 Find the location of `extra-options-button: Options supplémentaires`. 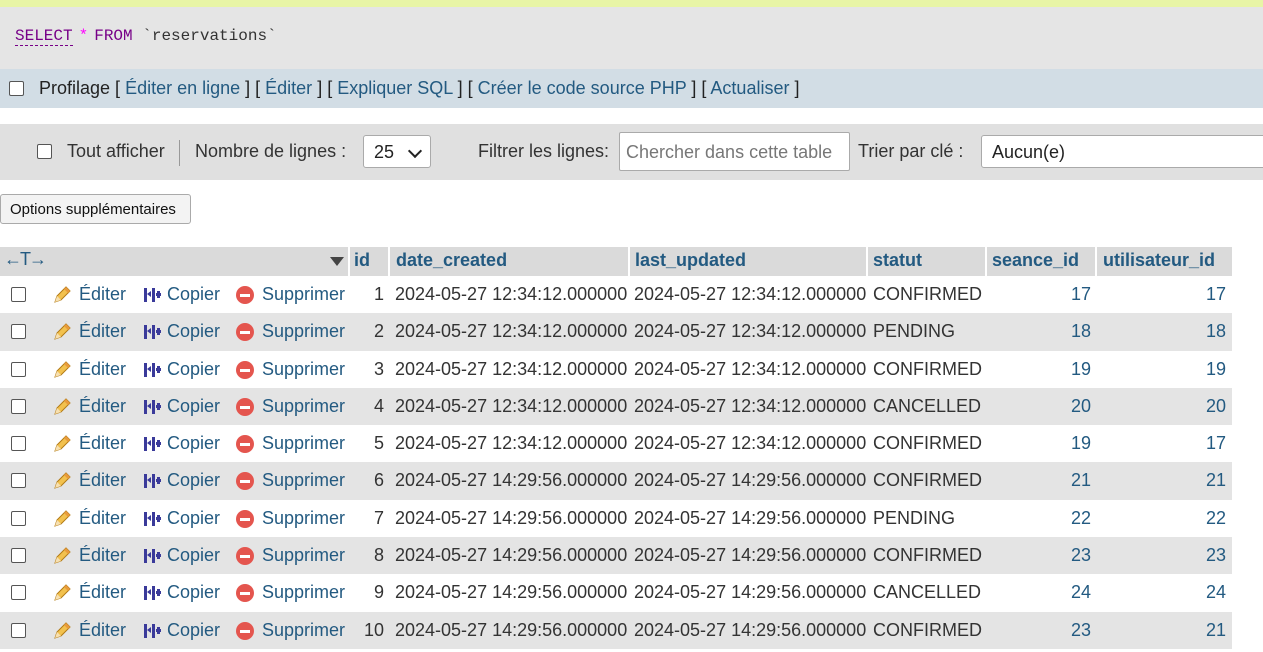

extra-options-button: Options supplémentaires is located at coordinates (95, 209).